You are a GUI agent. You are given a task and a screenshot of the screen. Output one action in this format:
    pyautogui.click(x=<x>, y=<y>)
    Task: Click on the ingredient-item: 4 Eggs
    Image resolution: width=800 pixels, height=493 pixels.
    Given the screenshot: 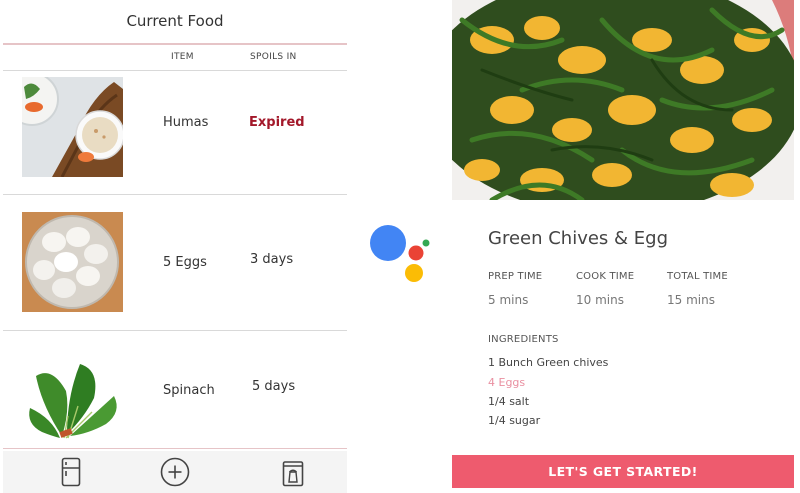 What is the action you would take?
    pyautogui.click(x=507, y=382)
    